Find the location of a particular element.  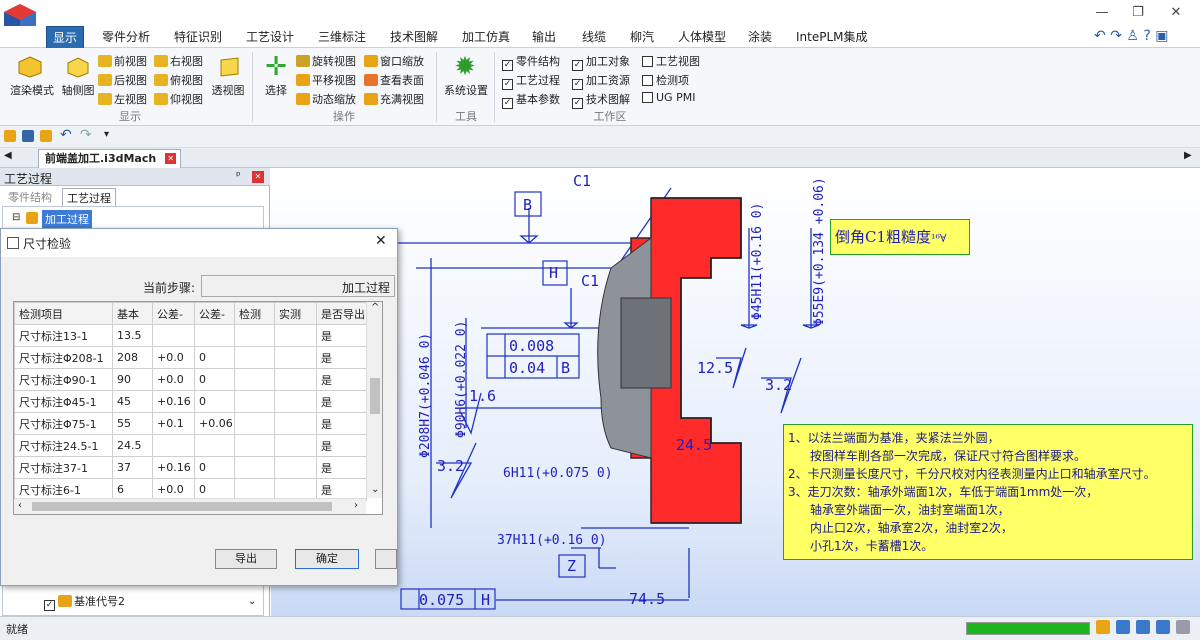

menu-machining-sim: 加工仿真 is located at coordinates (486, 37).